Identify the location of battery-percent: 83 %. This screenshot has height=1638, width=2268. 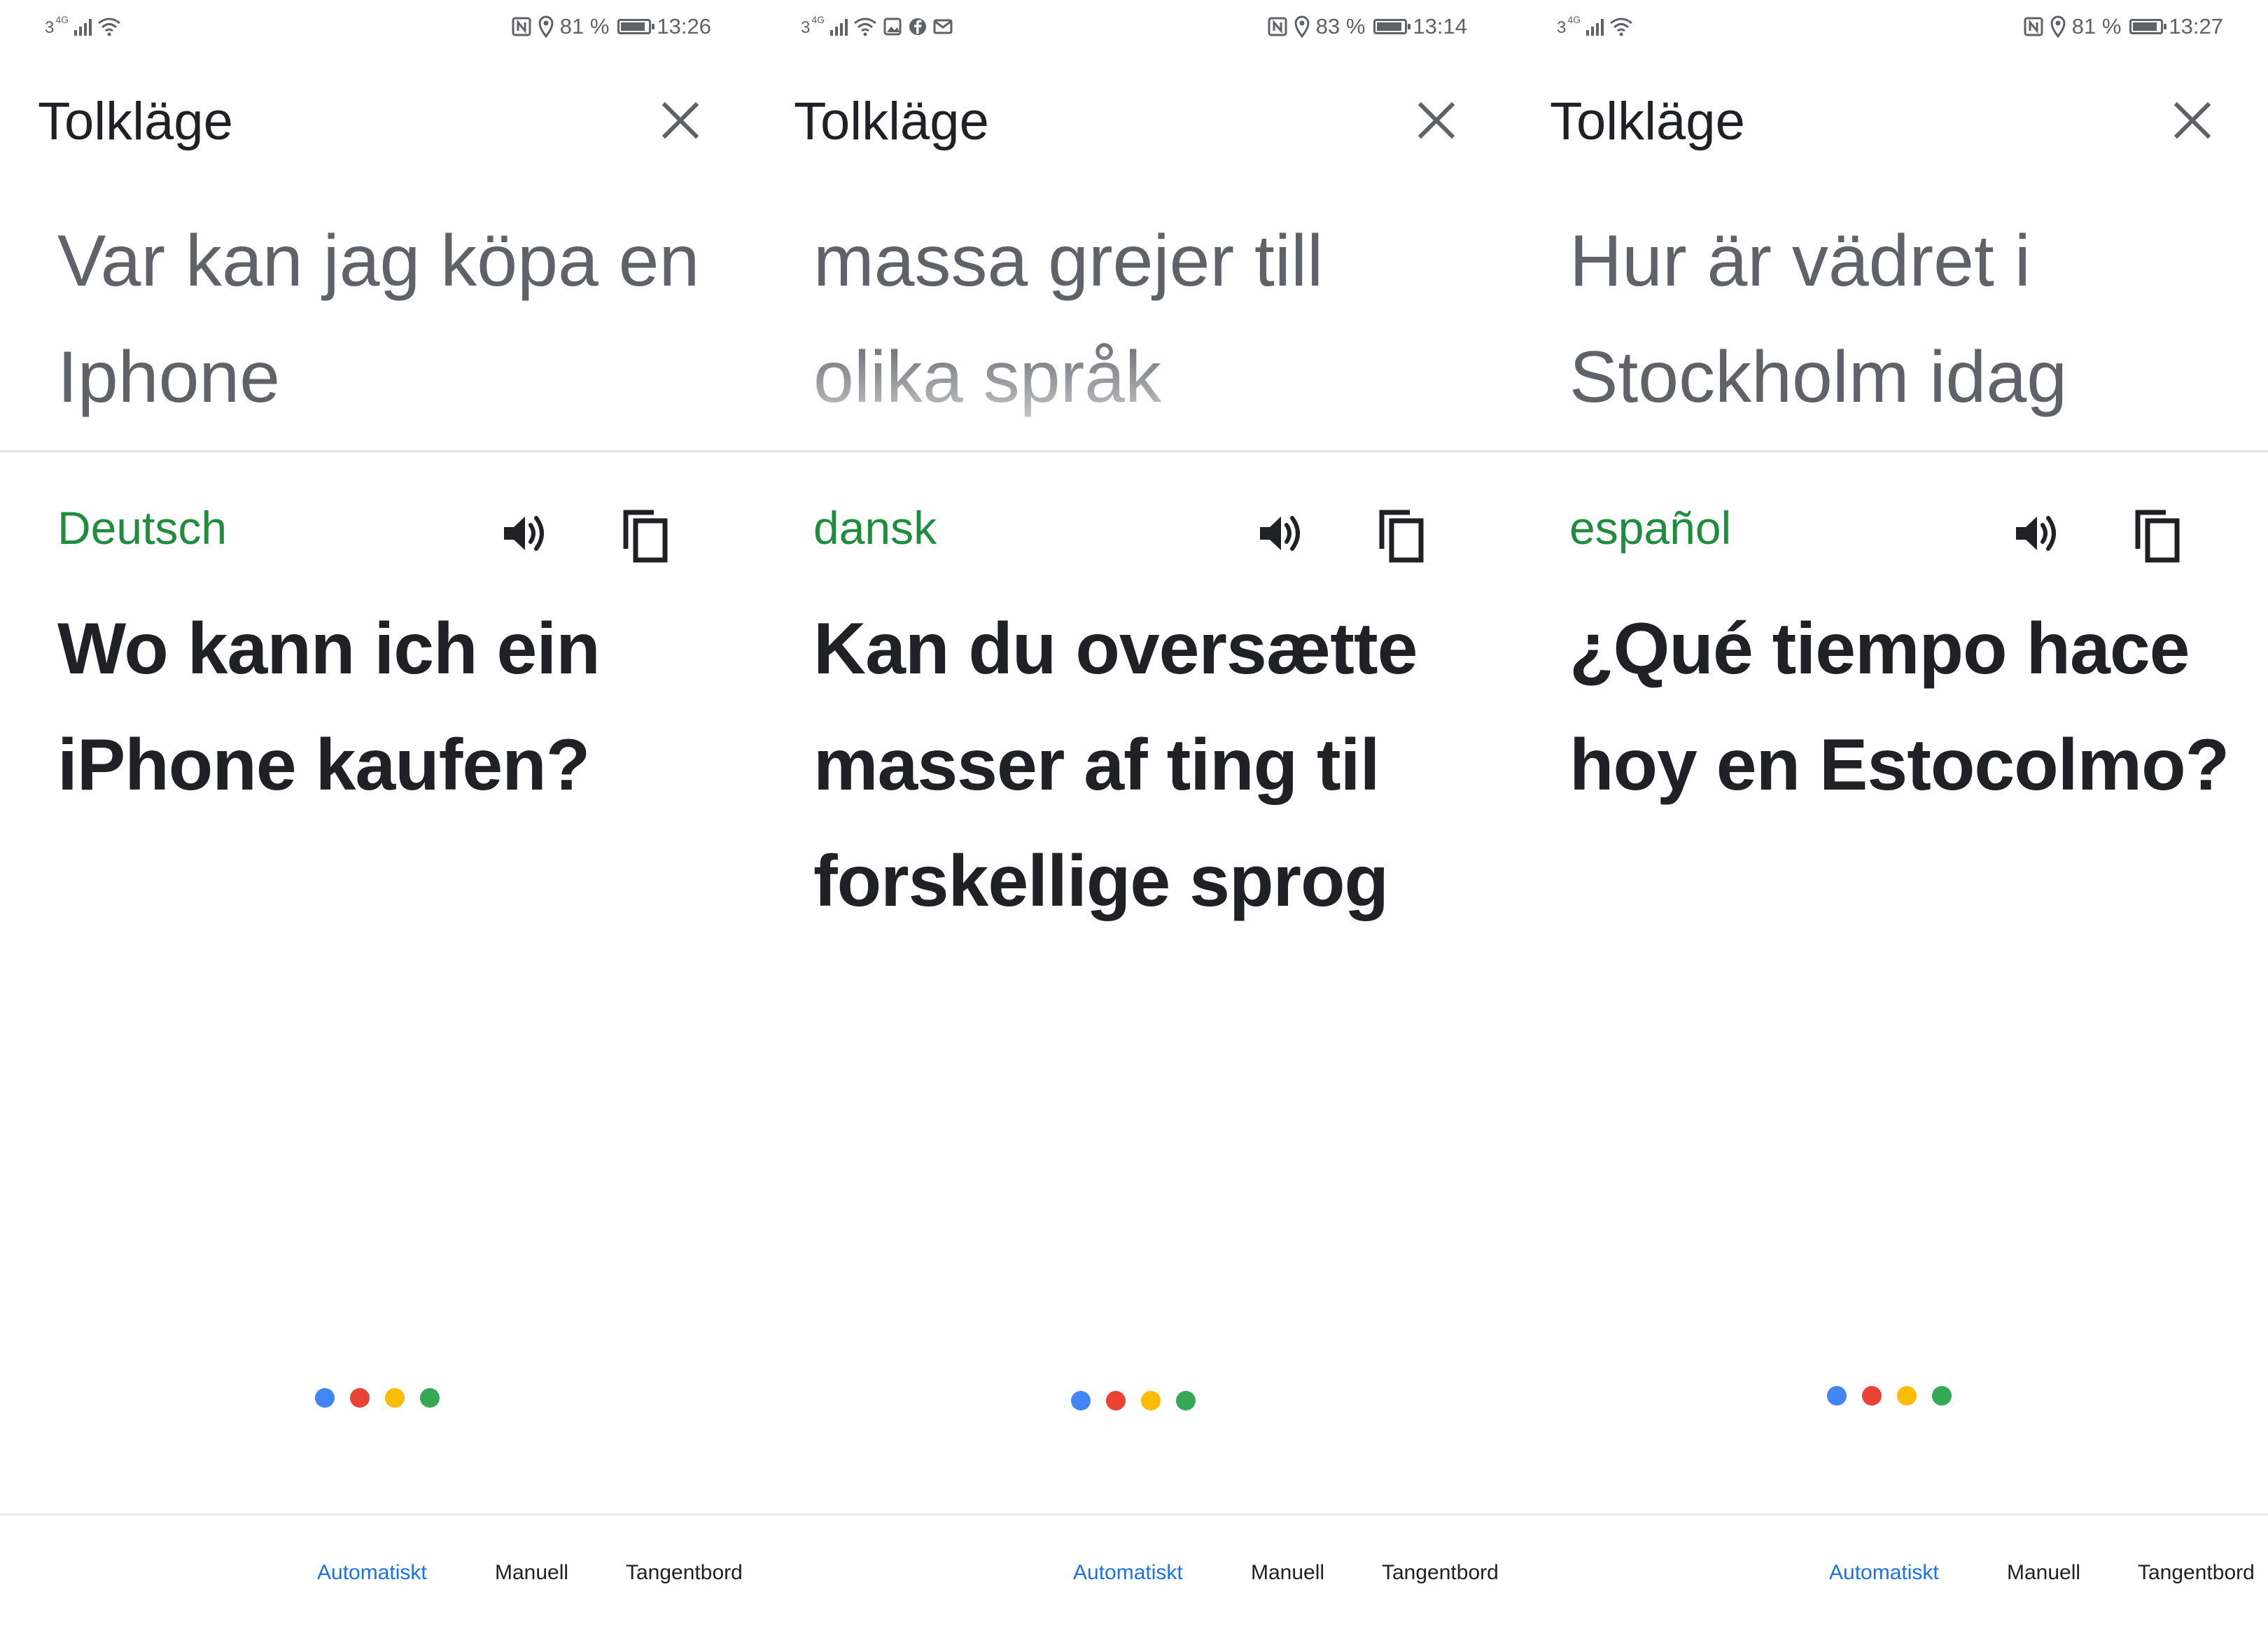
(1340, 26).